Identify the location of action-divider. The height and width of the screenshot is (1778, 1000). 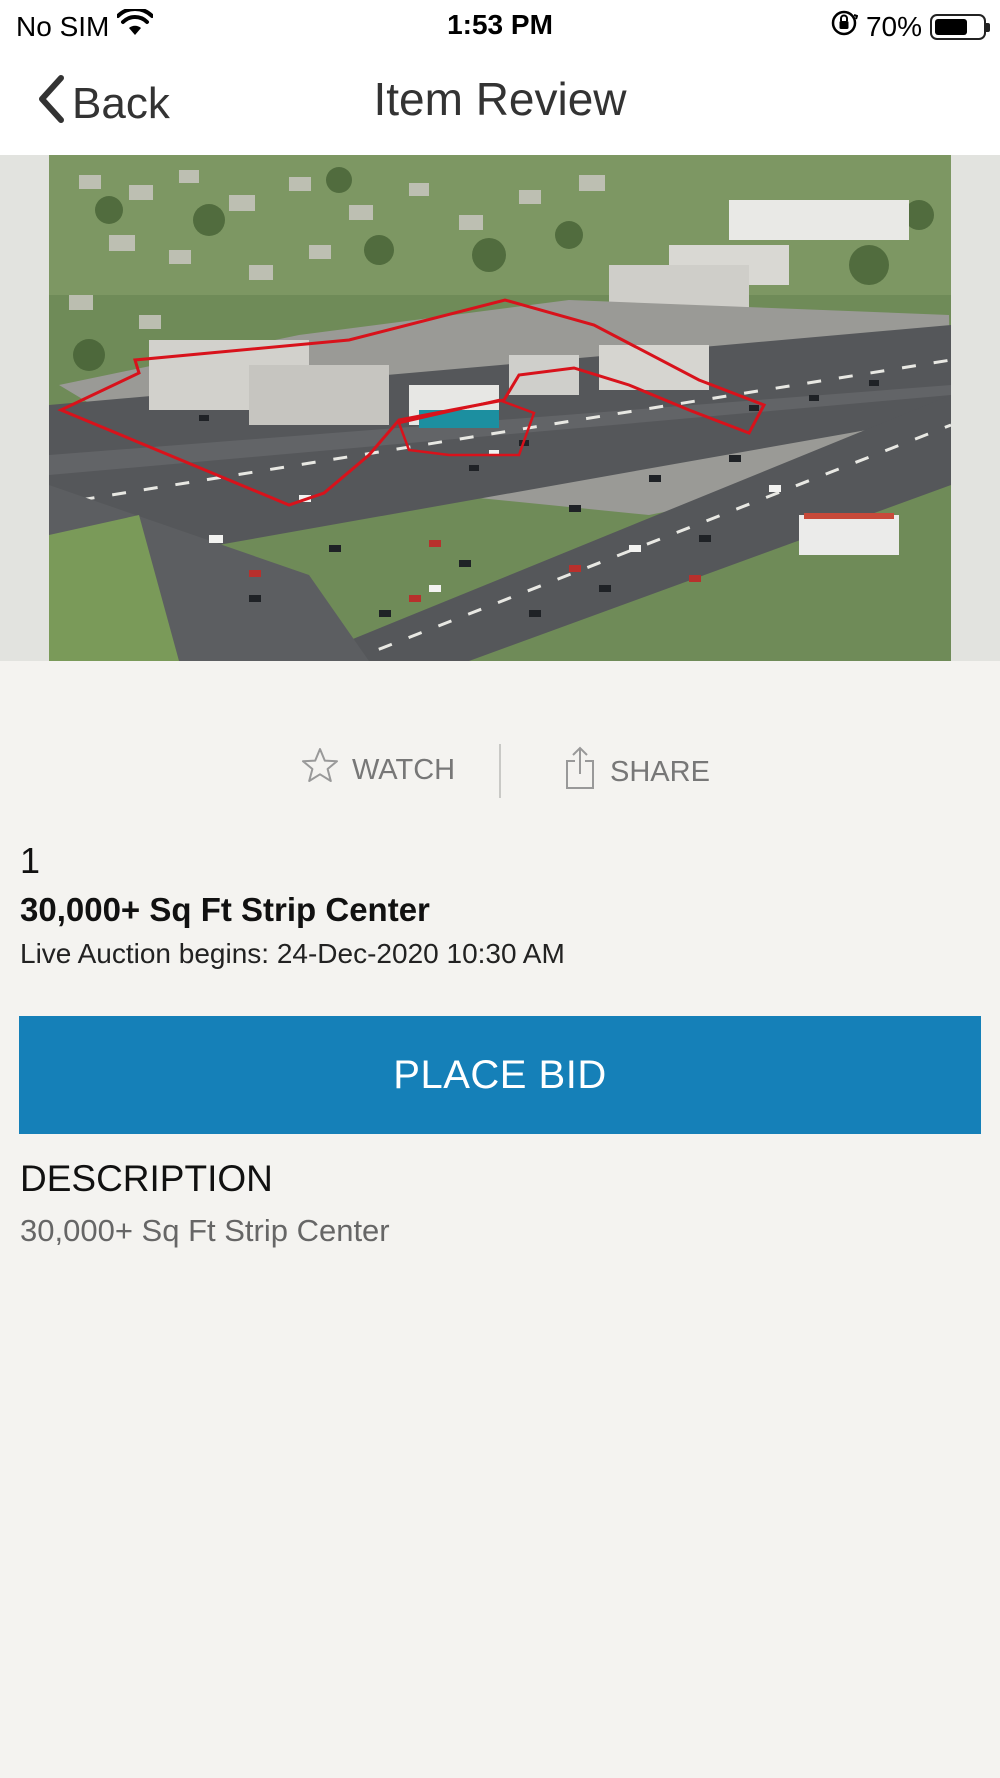
(500, 771).